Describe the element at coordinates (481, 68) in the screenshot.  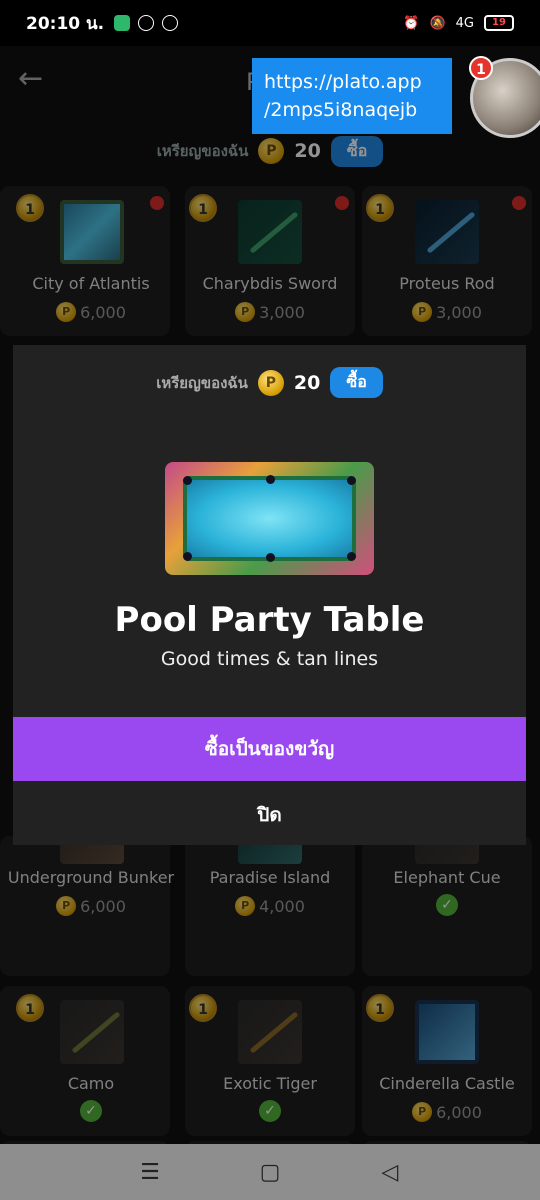
I see `notification-badge: 1` at that location.